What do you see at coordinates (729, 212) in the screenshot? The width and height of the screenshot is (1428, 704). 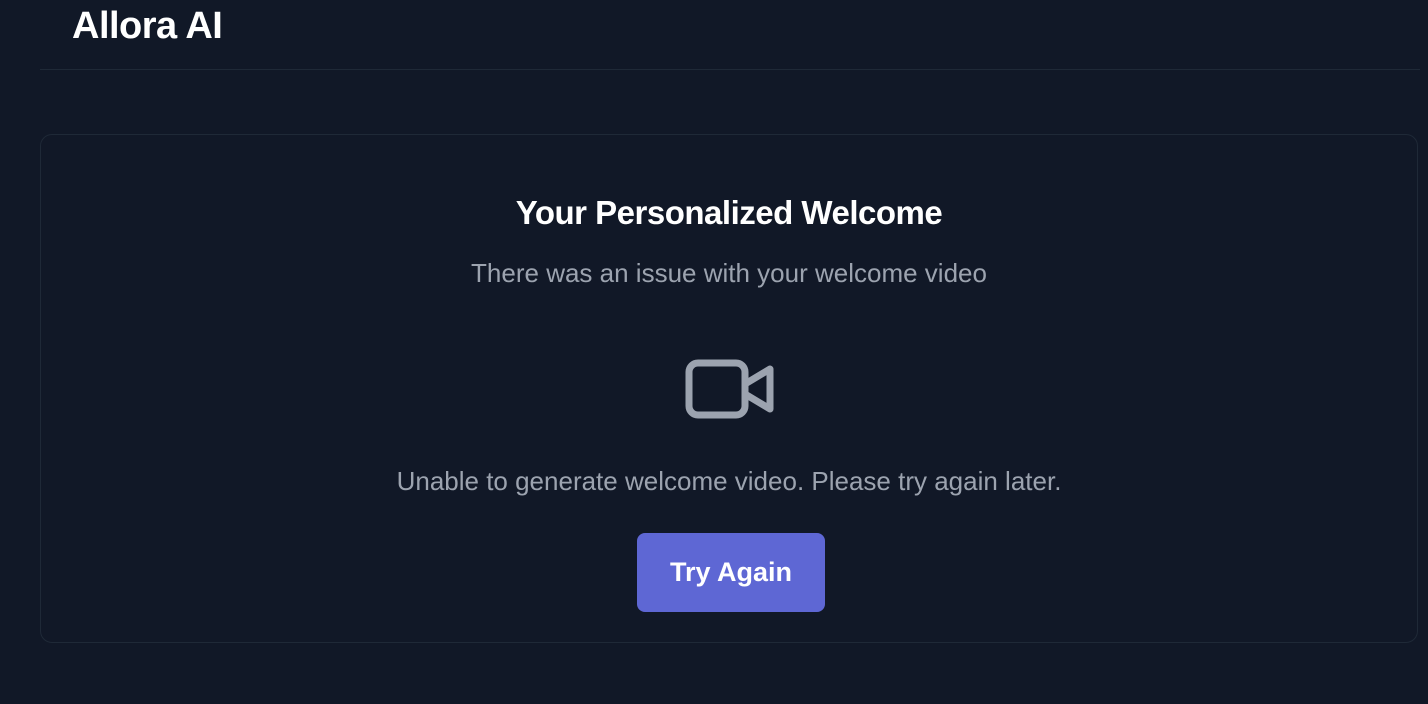 I see `card-title: Your Personalized Welcome` at bounding box center [729, 212].